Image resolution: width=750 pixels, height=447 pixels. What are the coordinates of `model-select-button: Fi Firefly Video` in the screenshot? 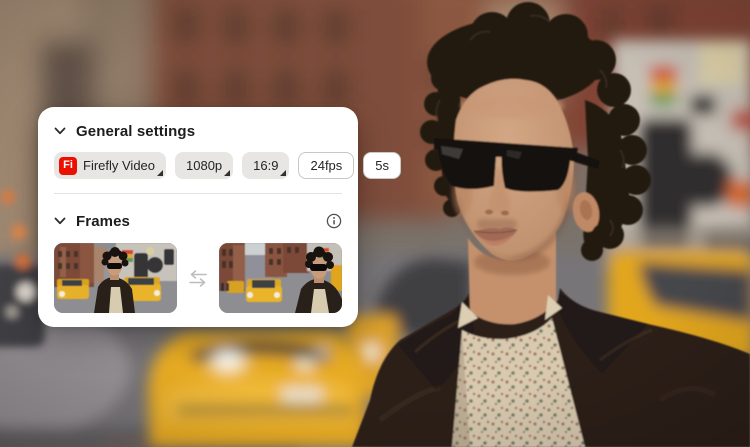 It's located at (110, 165).